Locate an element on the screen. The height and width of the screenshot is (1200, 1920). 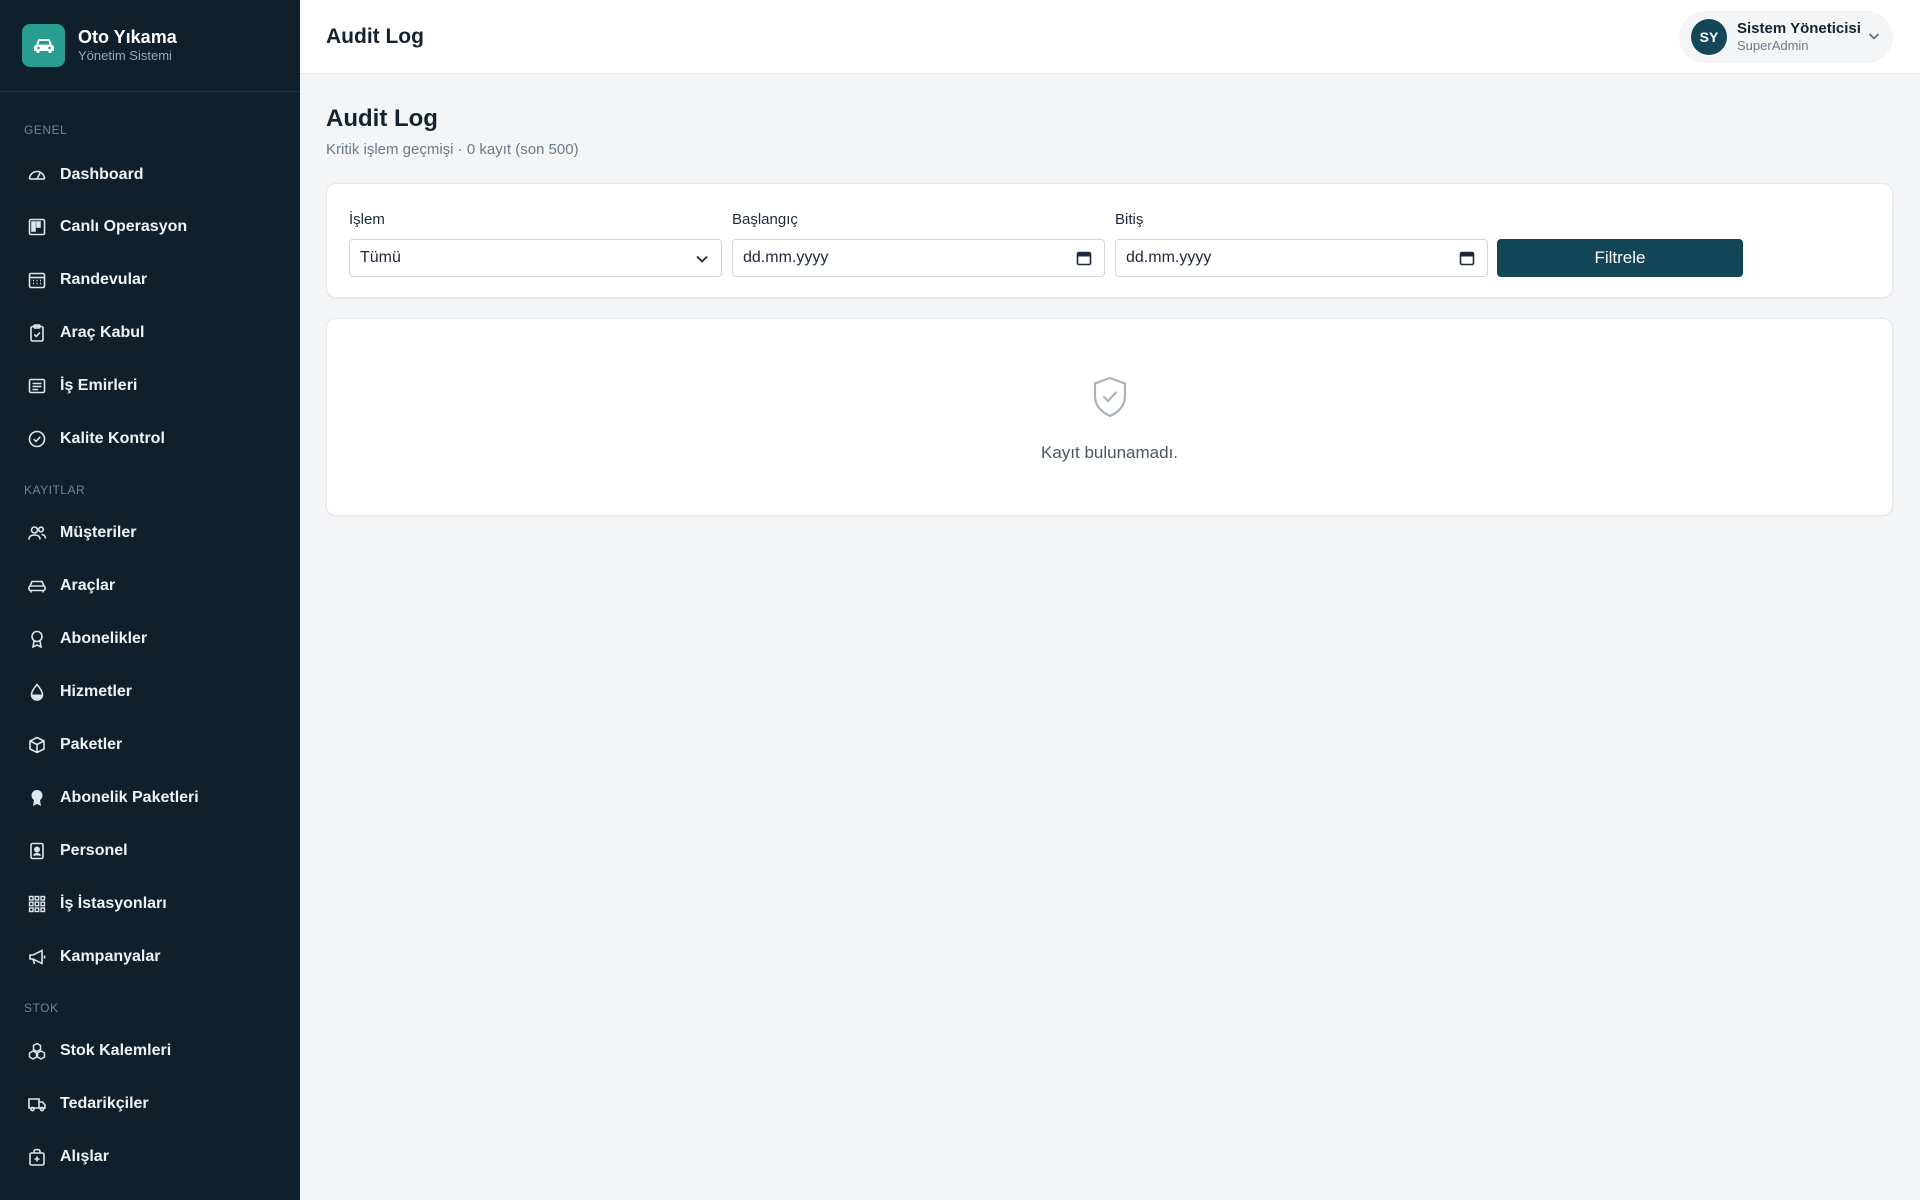
sidebar-item-label: Randevular is located at coordinates (104, 279).